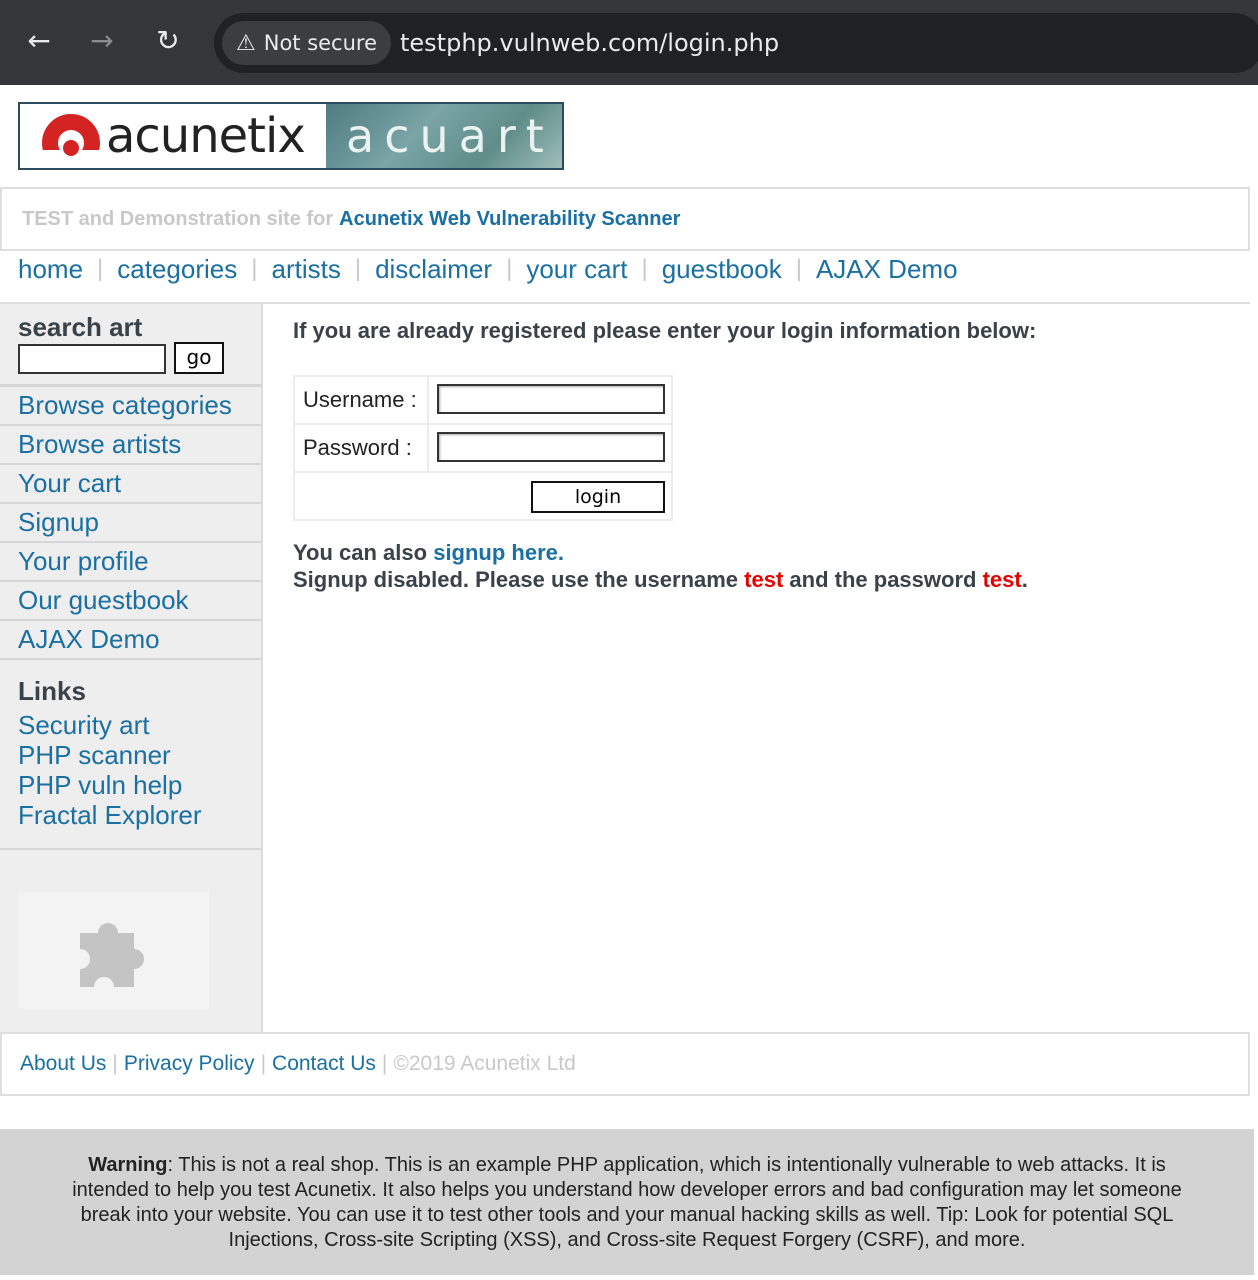  Describe the element at coordinates (764, 579) in the screenshot. I see `username-hint: test` at that location.